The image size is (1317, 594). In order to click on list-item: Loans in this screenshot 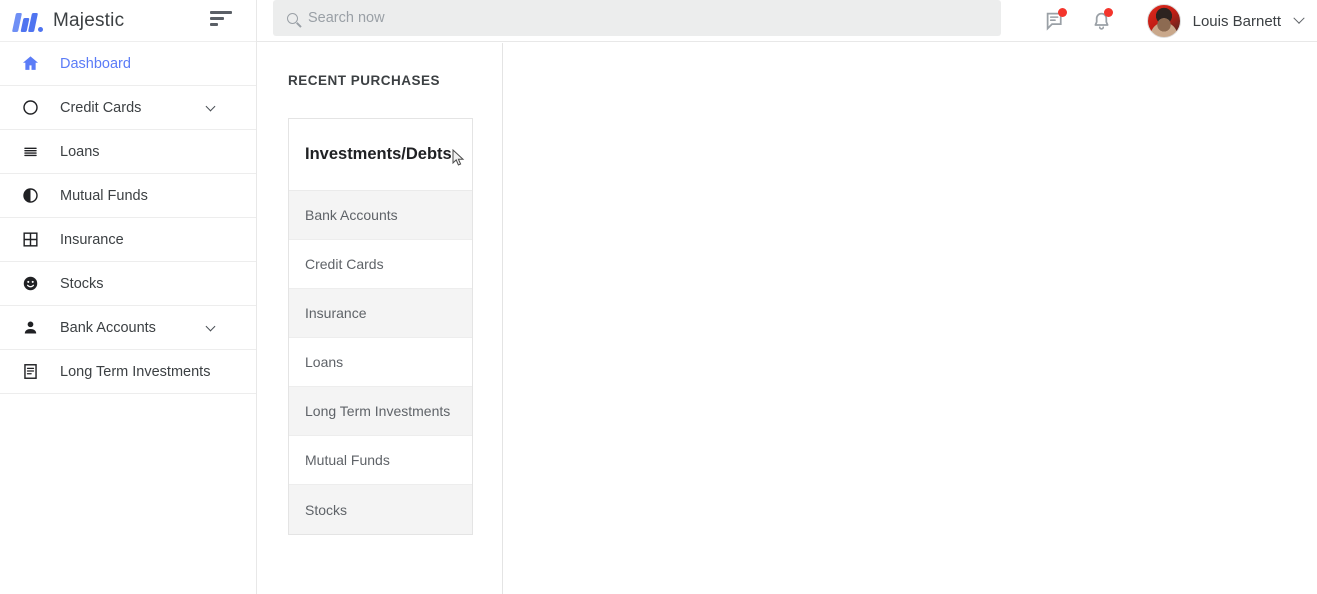, I will do `click(380, 362)`.